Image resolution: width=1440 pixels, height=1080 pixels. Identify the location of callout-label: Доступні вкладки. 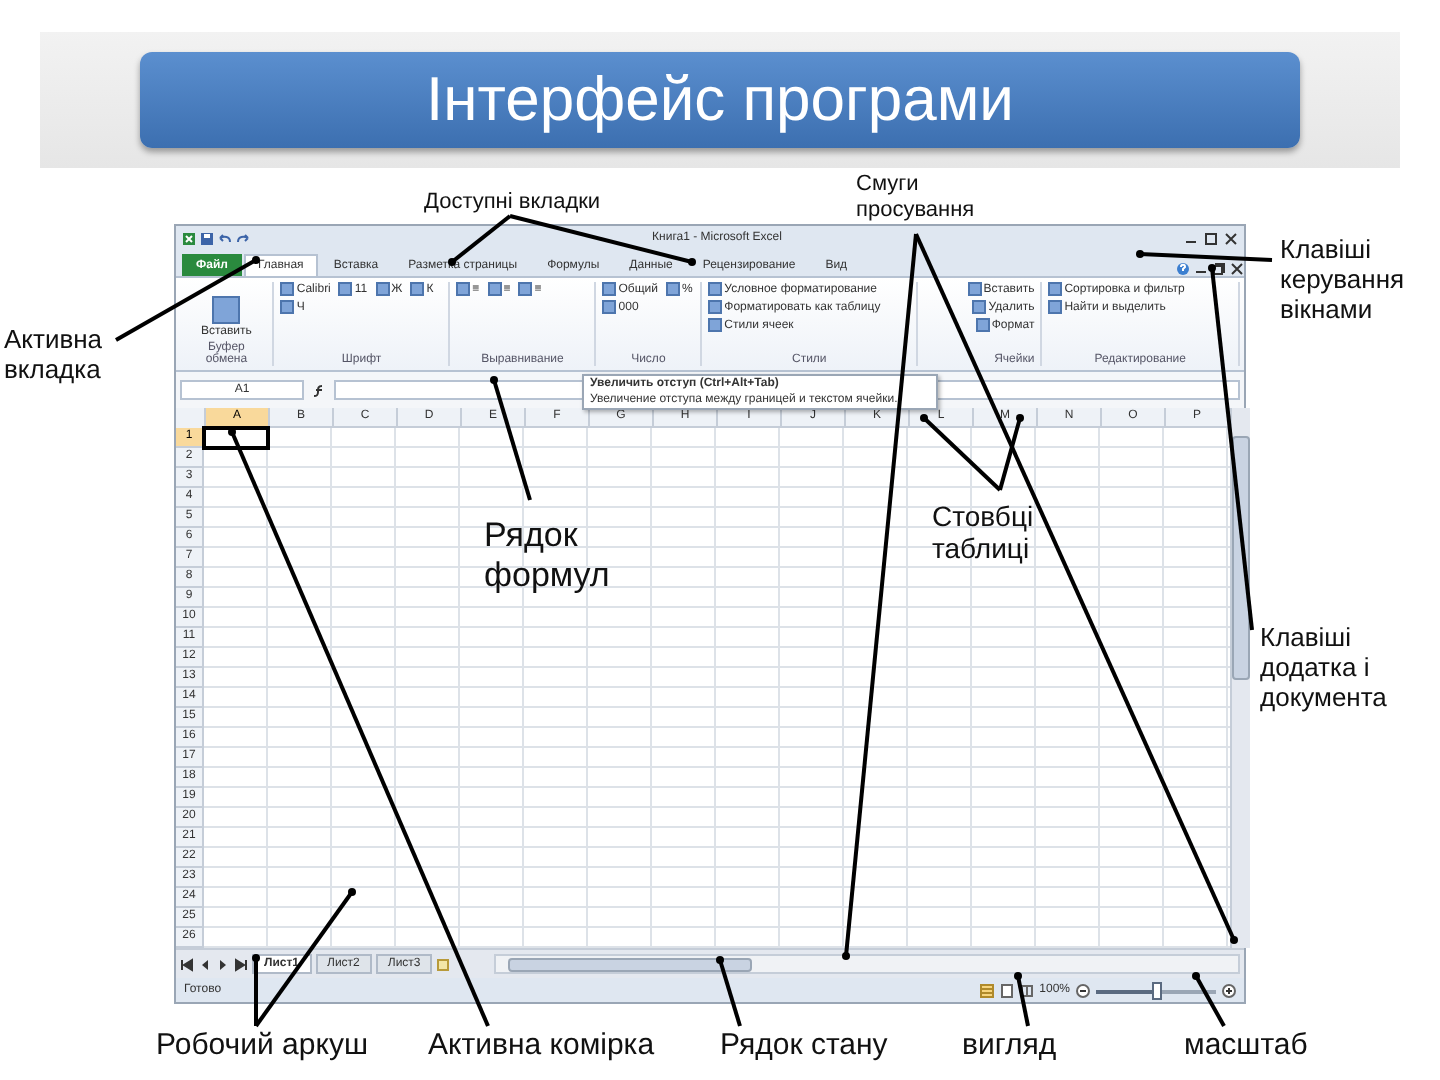
(513, 203).